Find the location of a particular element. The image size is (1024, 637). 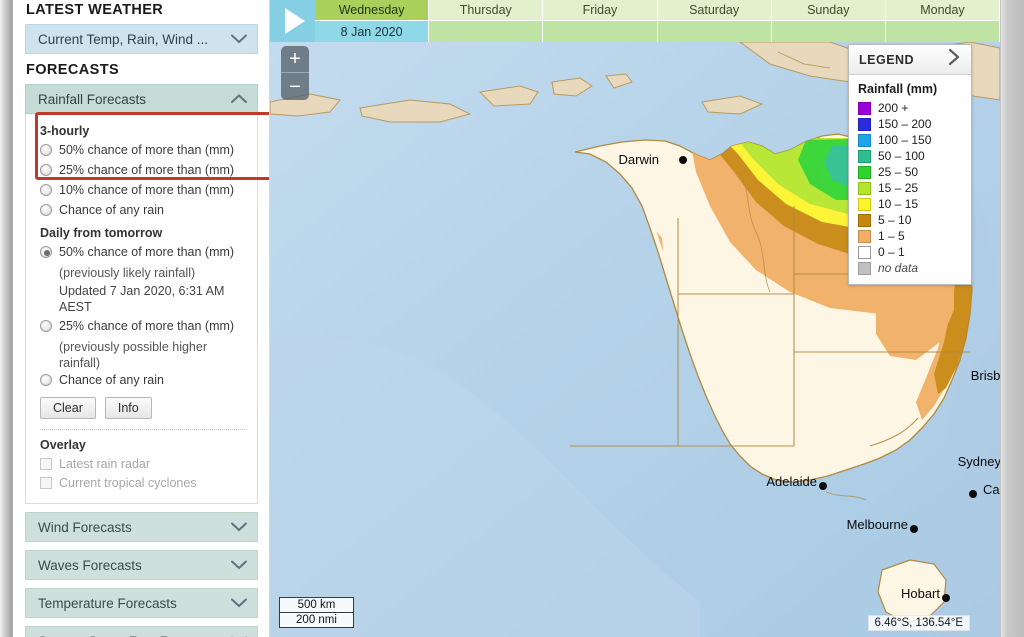

page-scrollbar-right is located at coordinates (1012, 318).